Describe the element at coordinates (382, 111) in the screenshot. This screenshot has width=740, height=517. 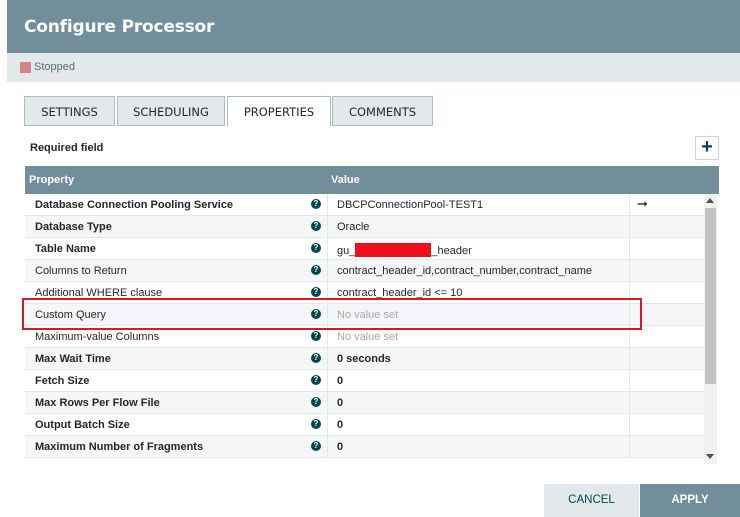
I see `tab-comments: COMMENTS` at that location.